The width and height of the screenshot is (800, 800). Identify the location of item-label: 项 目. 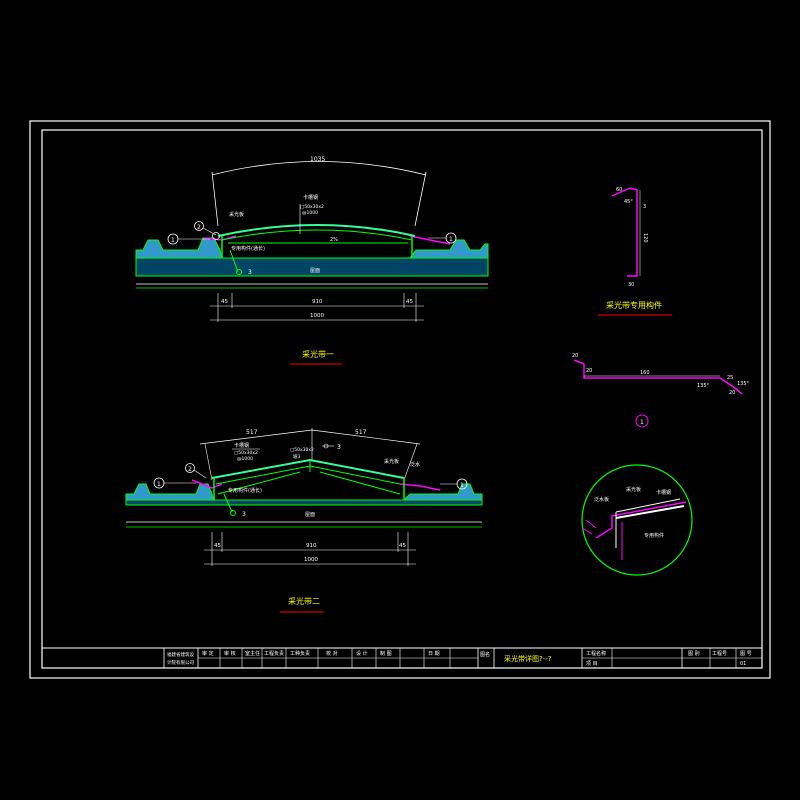
(592, 664).